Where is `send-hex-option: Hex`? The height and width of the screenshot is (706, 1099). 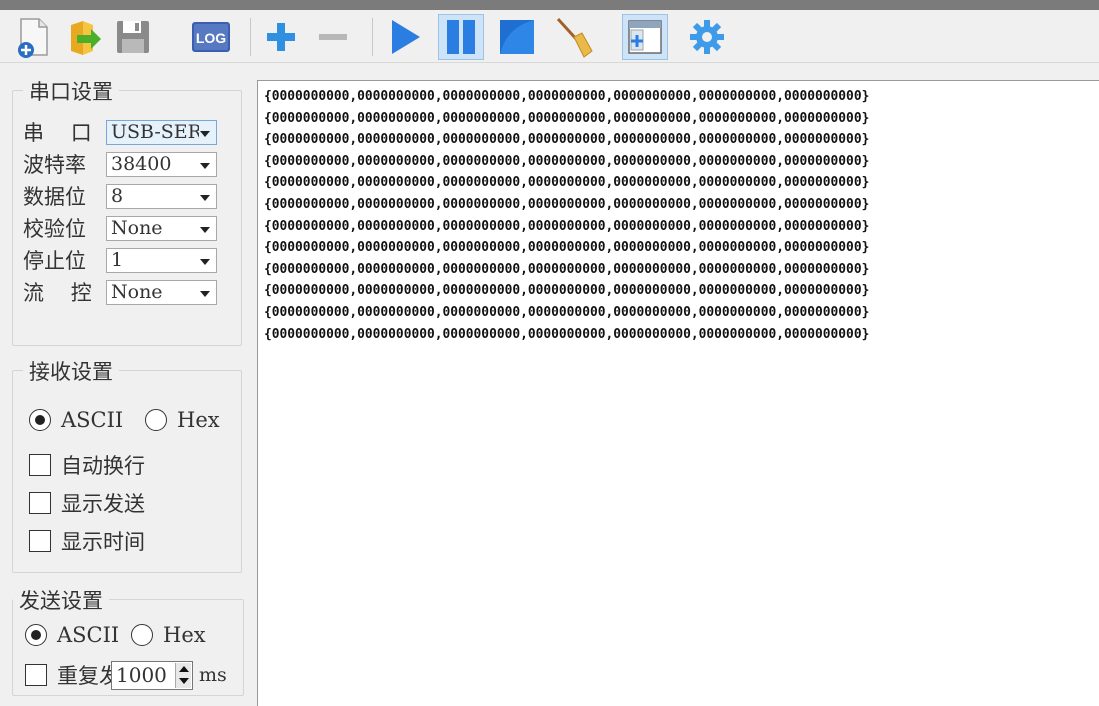 send-hex-option: Hex is located at coordinates (168, 635).